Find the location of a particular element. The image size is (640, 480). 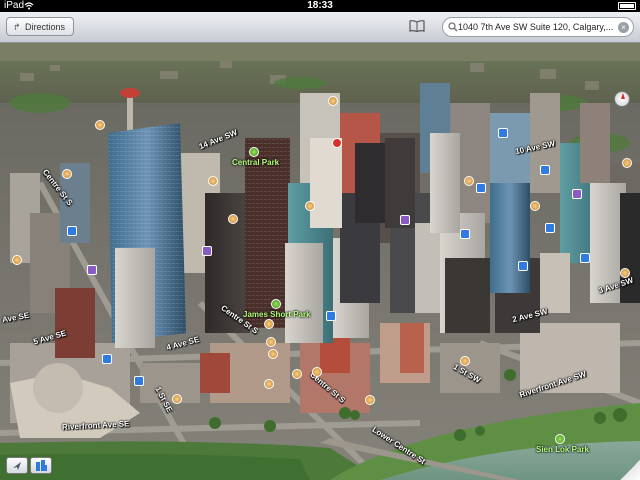

maps-toolbar: ↱ Directions × is located at coordinates (320, 27).